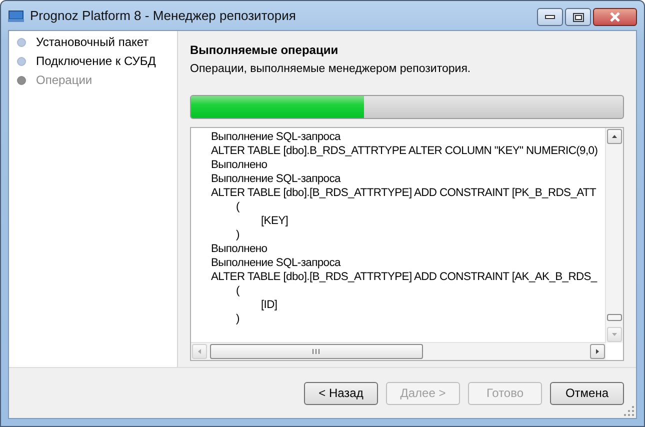 This screenshot has width=645, height=427. What do you see at coordinates (341, 393) in the screenshot?
I see `wizard-button: < Назад` at bounding box center [341, 393].